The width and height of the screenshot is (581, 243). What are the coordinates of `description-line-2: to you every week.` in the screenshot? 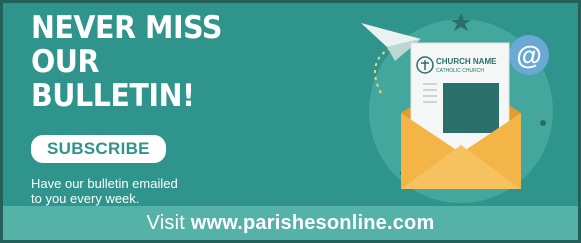 It's located at (85, 198).